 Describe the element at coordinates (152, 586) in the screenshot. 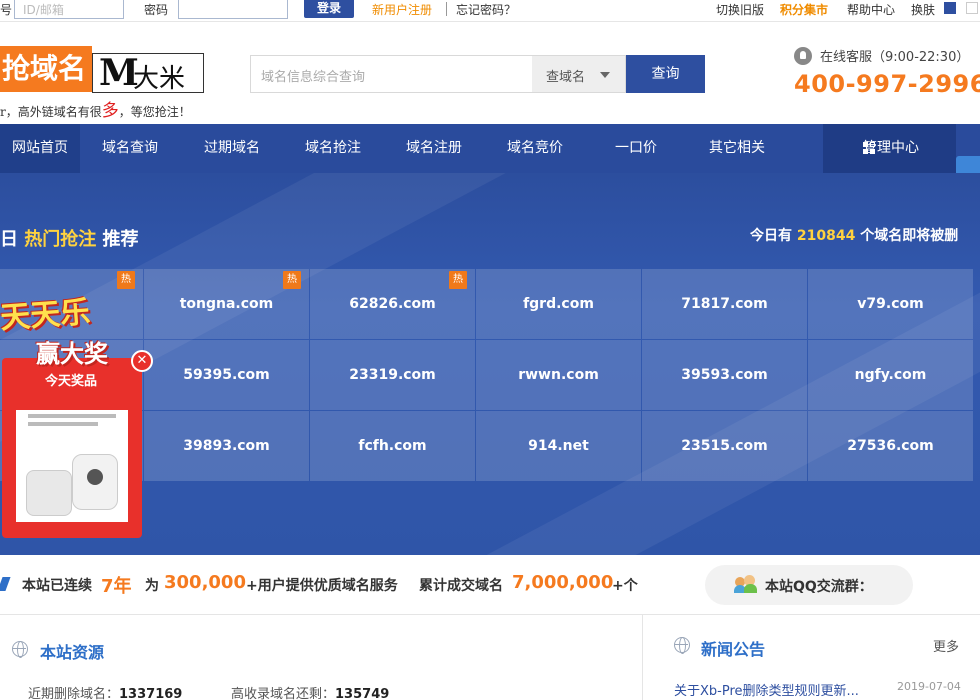

I see `stats-part2: 为` at that location.